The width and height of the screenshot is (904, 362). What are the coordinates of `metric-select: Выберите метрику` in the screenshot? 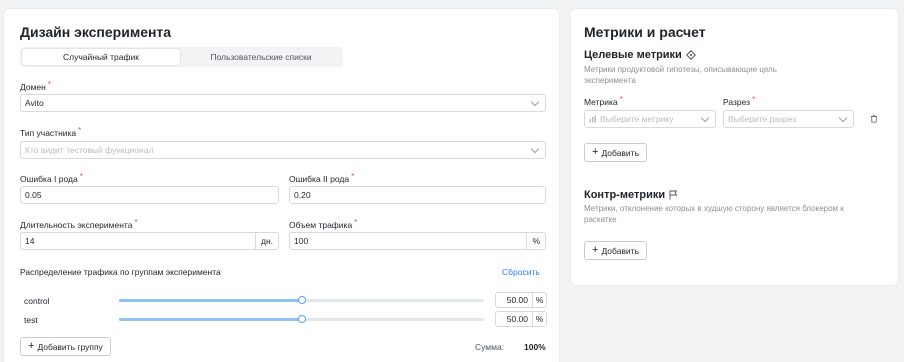 It's located at (650, 119).